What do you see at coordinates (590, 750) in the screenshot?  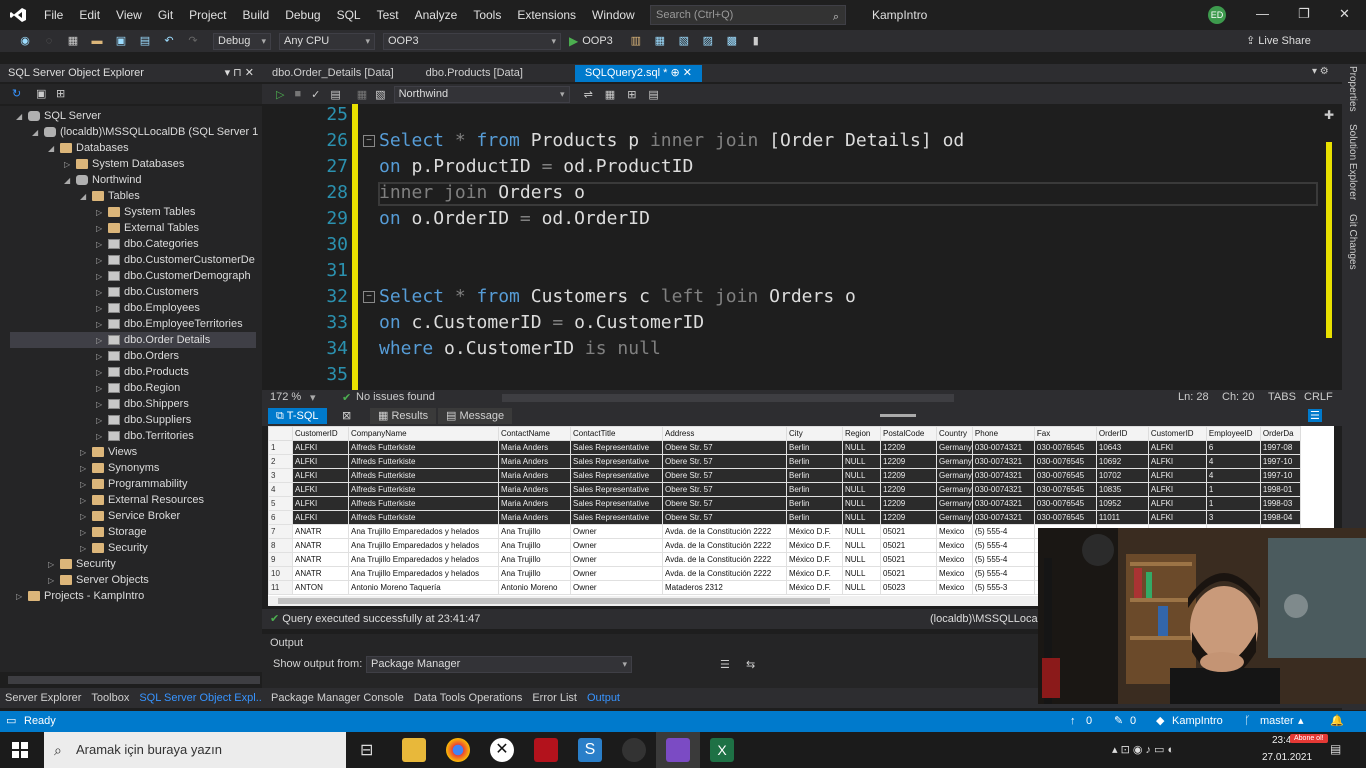 I see `ssms-icon: S` at bounding box center [590, 750].